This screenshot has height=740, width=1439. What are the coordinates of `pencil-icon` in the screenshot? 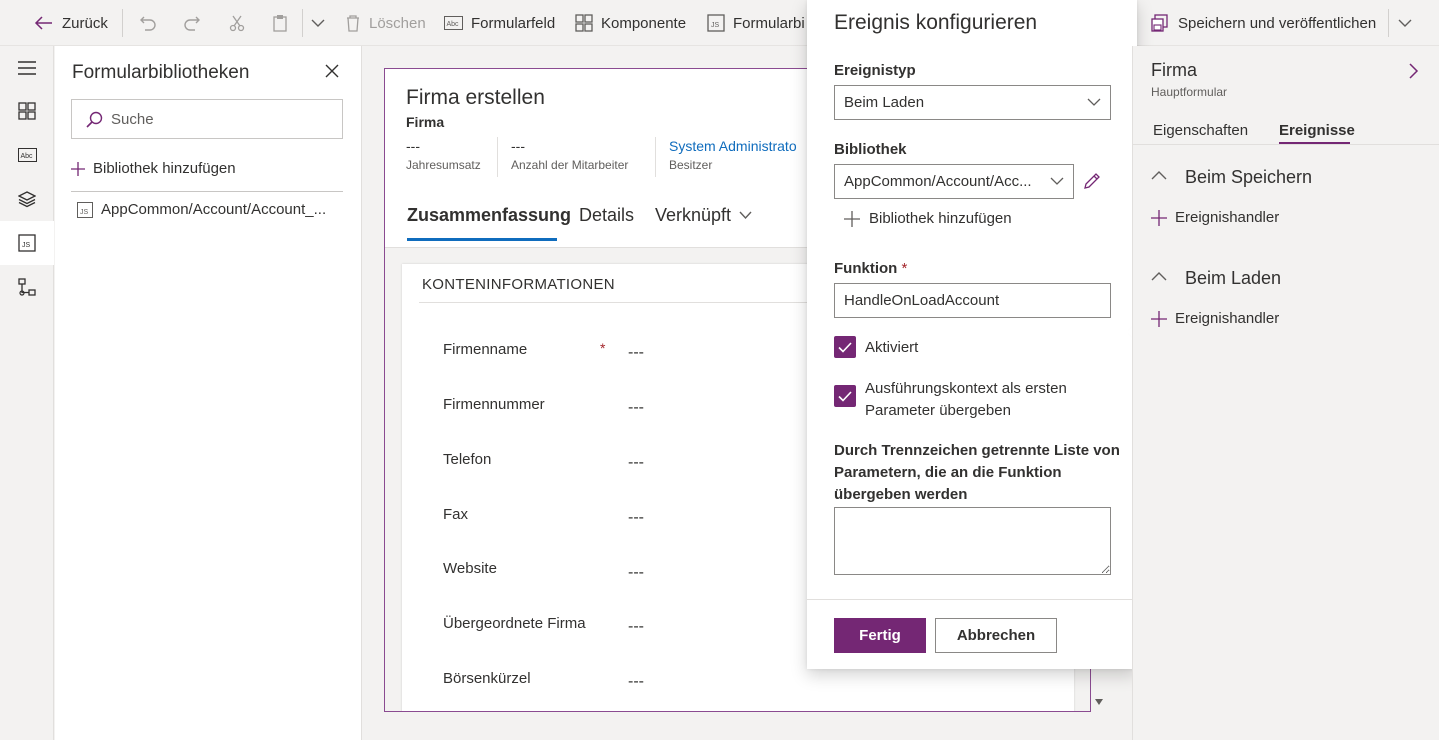 It's located at (1092, 181).